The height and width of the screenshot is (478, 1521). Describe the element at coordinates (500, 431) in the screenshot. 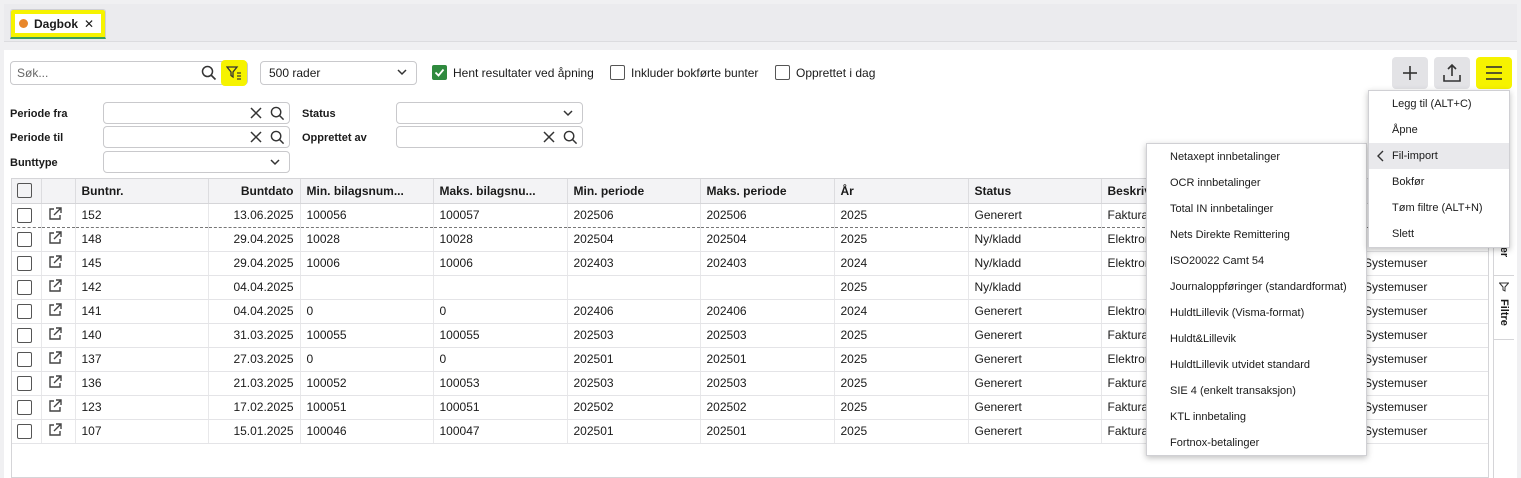

I see `table-cell: 100047` at that location.